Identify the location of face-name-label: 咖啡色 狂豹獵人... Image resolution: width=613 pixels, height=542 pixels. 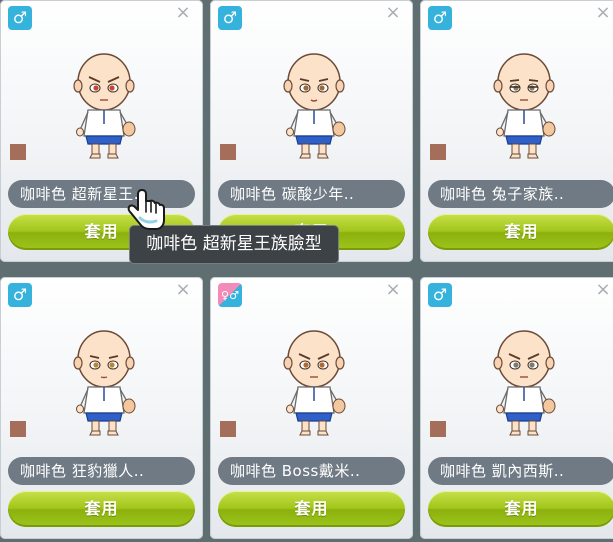
(101, 471).